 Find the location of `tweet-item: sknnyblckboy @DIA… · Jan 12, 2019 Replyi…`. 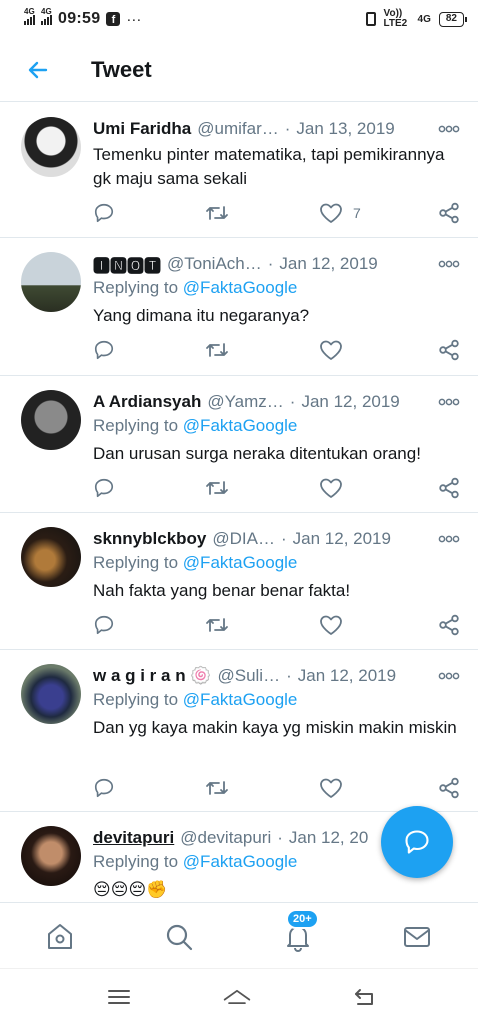

tweet-item: sknnyblckboy @DIA… · Jan 12, 2019 Replyi… is located at coordinates (239, 581).